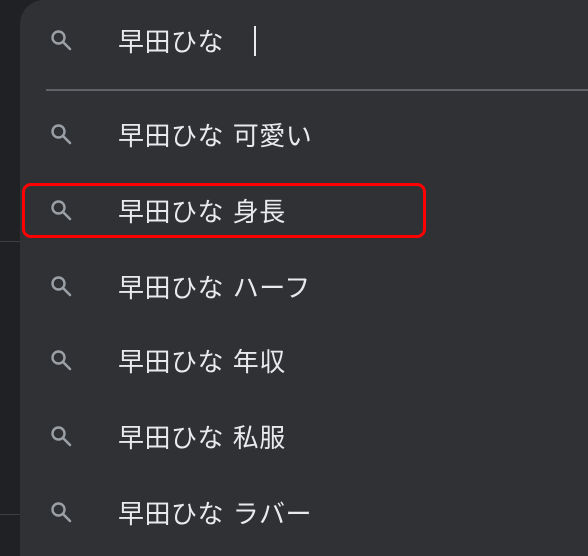  I want to click on search-query-text: 早田ひな, so click(171, 42).